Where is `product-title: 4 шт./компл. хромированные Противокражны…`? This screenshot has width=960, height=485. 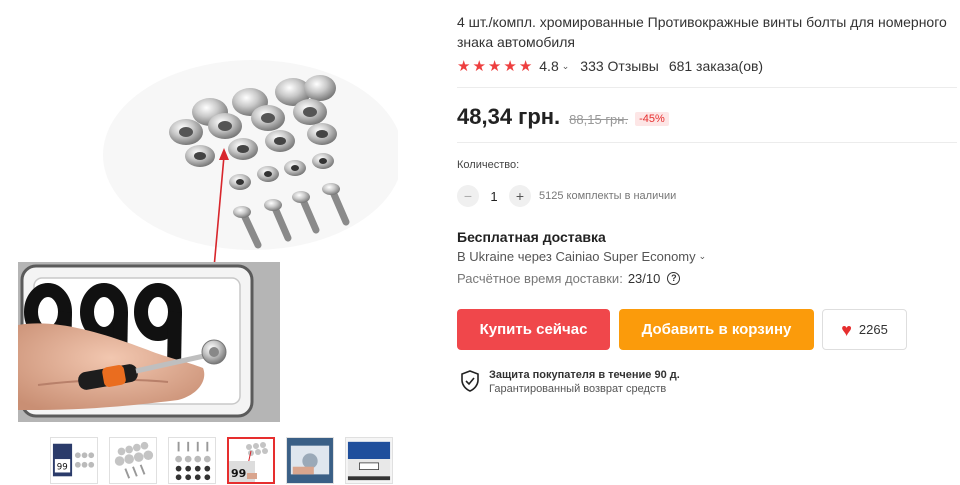 product-title: 4 шт./компл. хромированные Противокражны… is located at coordinates (702, 32).